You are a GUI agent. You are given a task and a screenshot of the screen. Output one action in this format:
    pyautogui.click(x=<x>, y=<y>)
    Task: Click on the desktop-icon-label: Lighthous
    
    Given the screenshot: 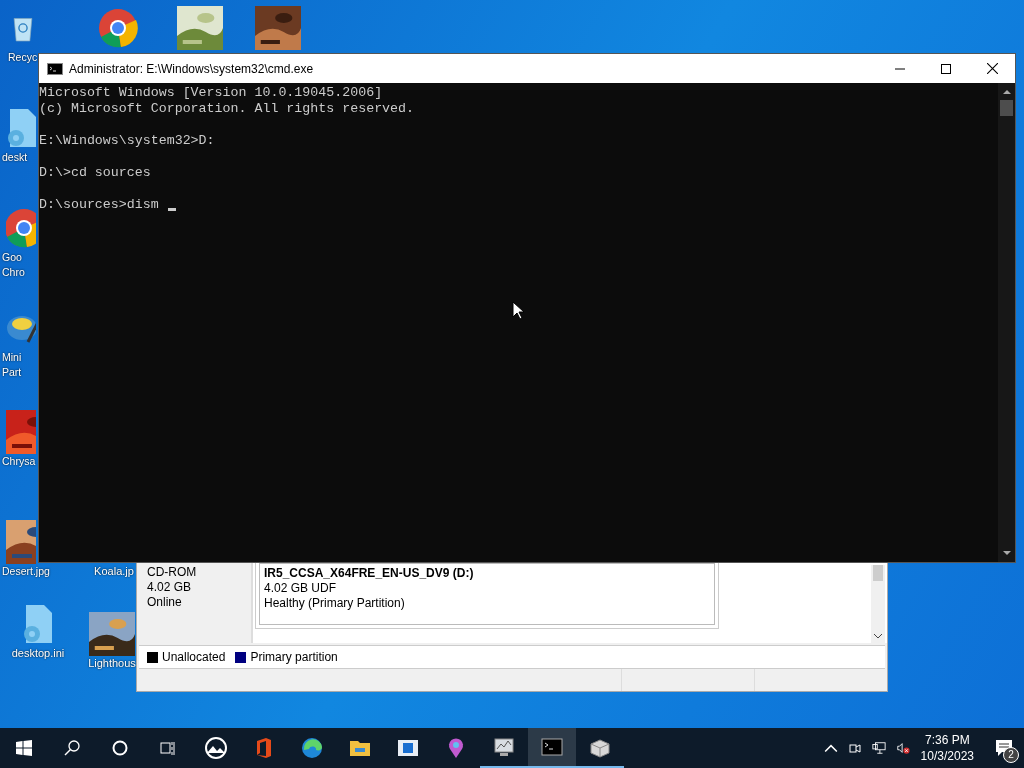 What is the action you would take?
    pyautogui.click(x=112, y=663)
    